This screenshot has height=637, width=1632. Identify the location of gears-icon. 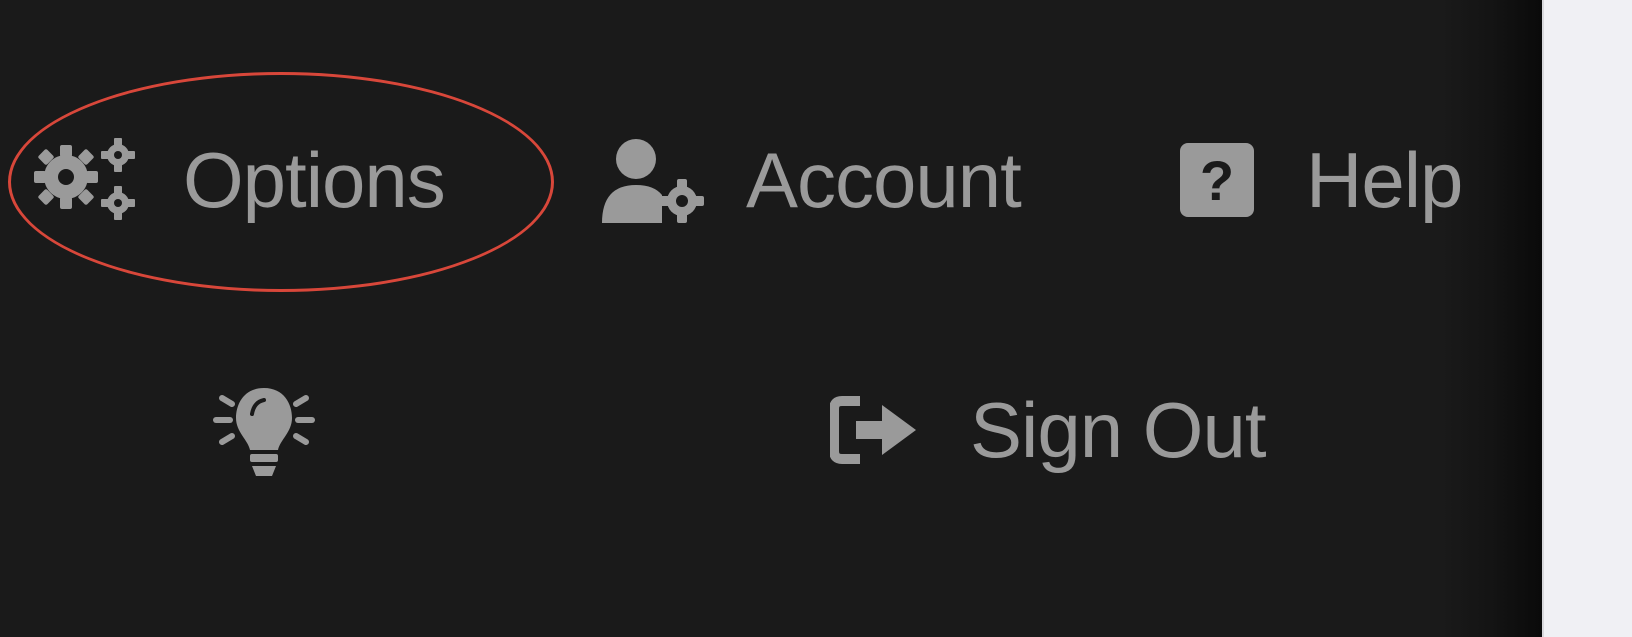
(83, 180).